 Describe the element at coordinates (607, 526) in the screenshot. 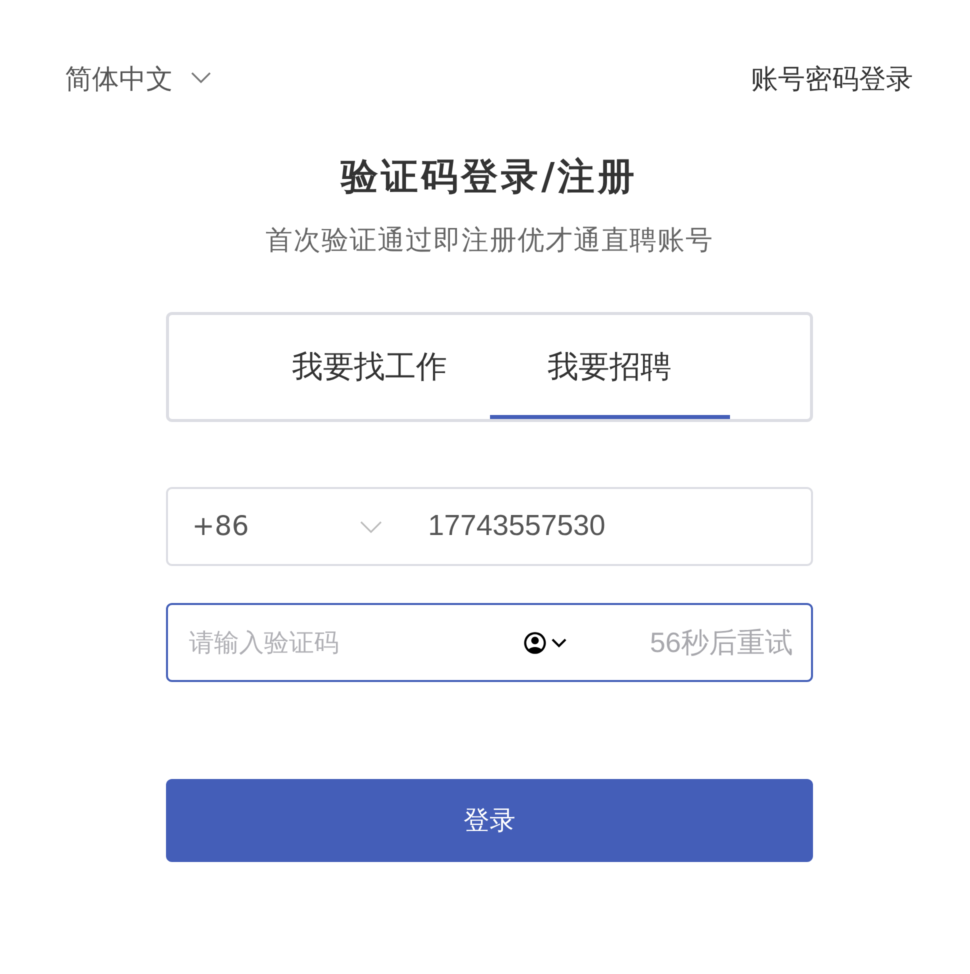

I see `phone-number-input: 17743557530` at that location.